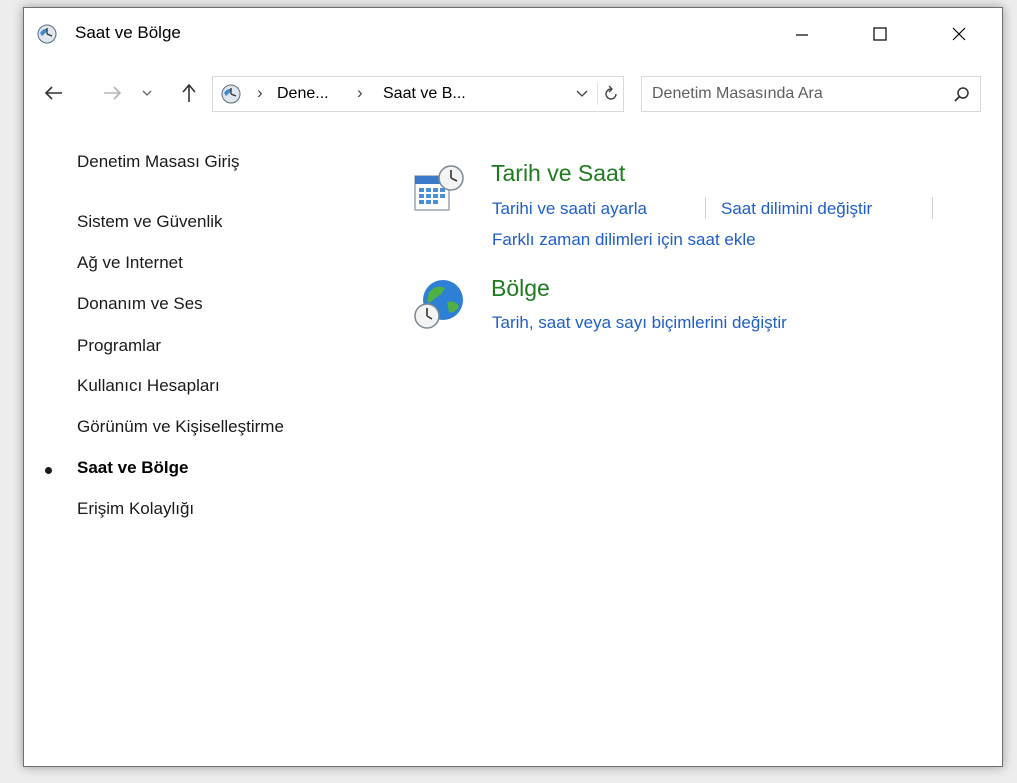 The width and height of the screenshot is (1017, 783). Describe the element at coordinates (119, 346) in the screenshot. I see `sidebar-item-programs: Programlar` at that location.